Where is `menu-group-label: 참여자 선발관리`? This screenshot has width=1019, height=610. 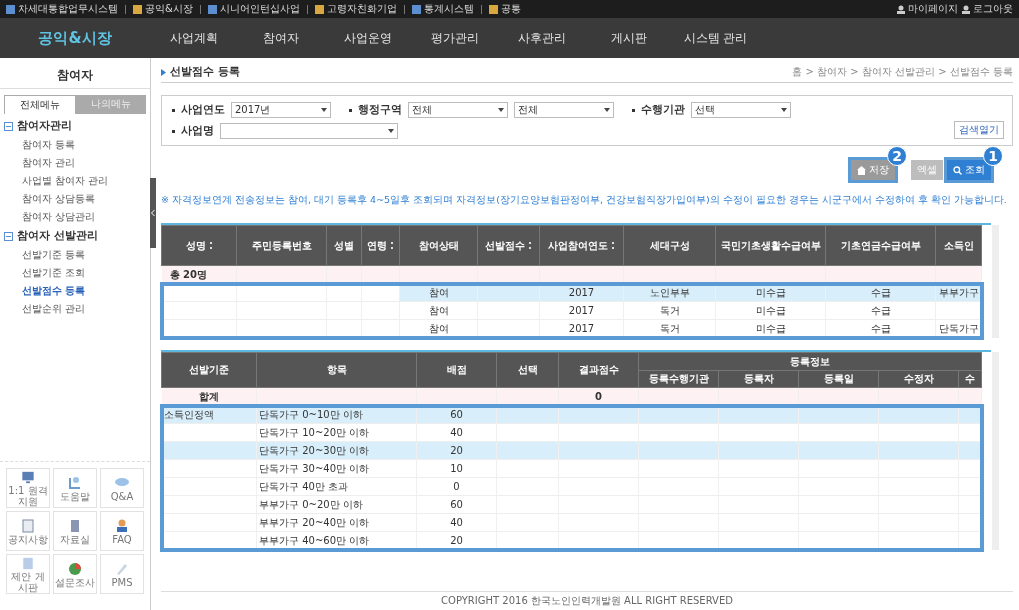
menu-group-label: 참여자 선발관리 is located at coordinates (57, 236).